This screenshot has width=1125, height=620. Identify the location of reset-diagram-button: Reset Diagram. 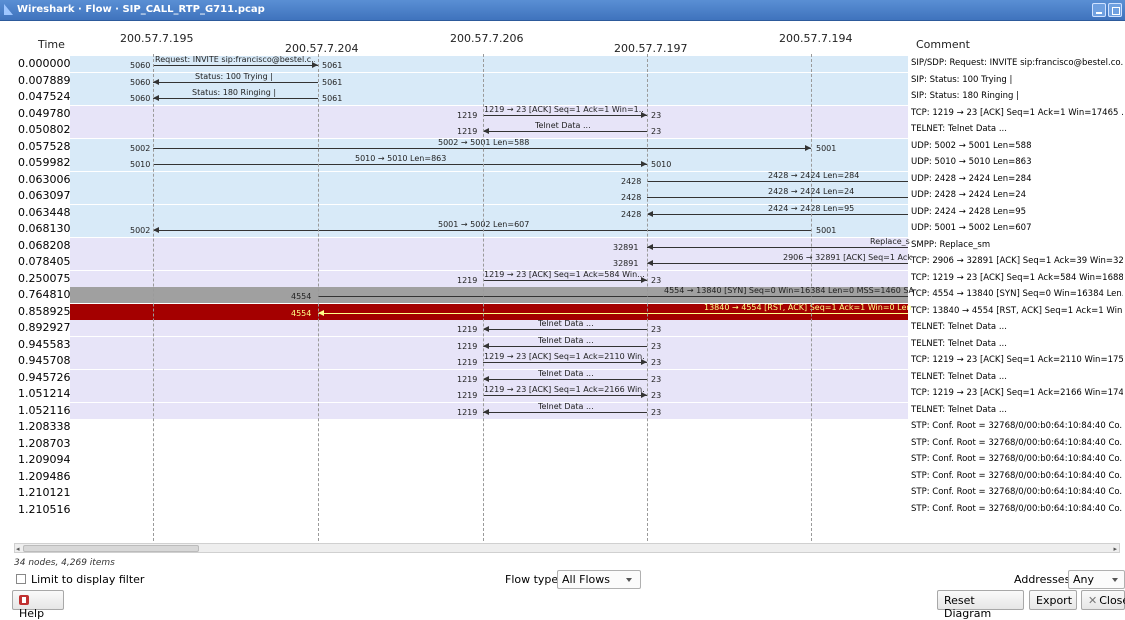
(980, 605).